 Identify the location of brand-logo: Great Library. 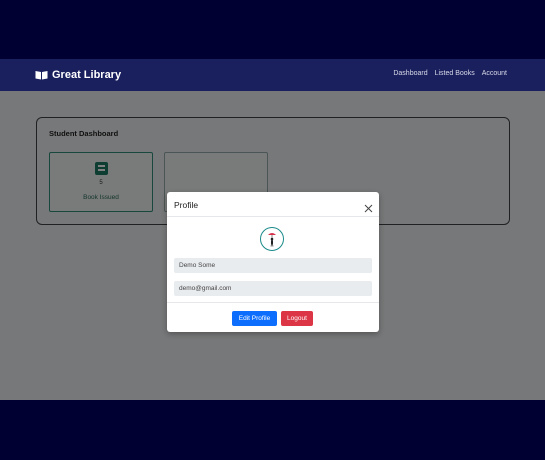
(78, 75).